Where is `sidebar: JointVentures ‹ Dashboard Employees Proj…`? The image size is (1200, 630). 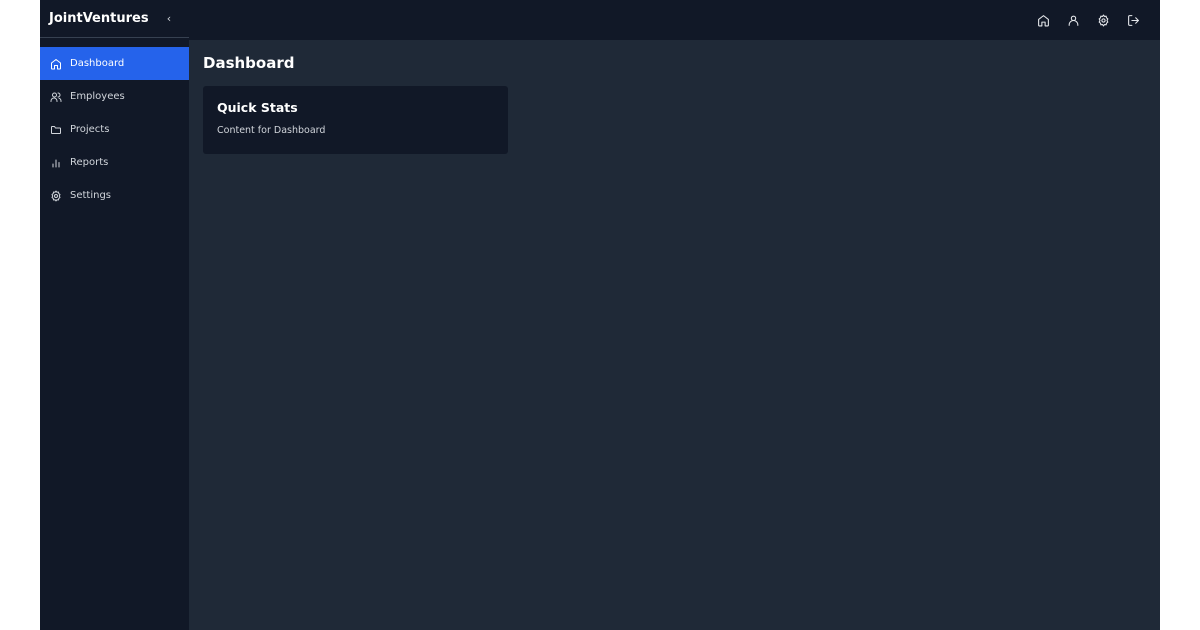
sidebar: JointVentures ‹ Dashboard Employees Proj… is located at coordinates (114, 315).